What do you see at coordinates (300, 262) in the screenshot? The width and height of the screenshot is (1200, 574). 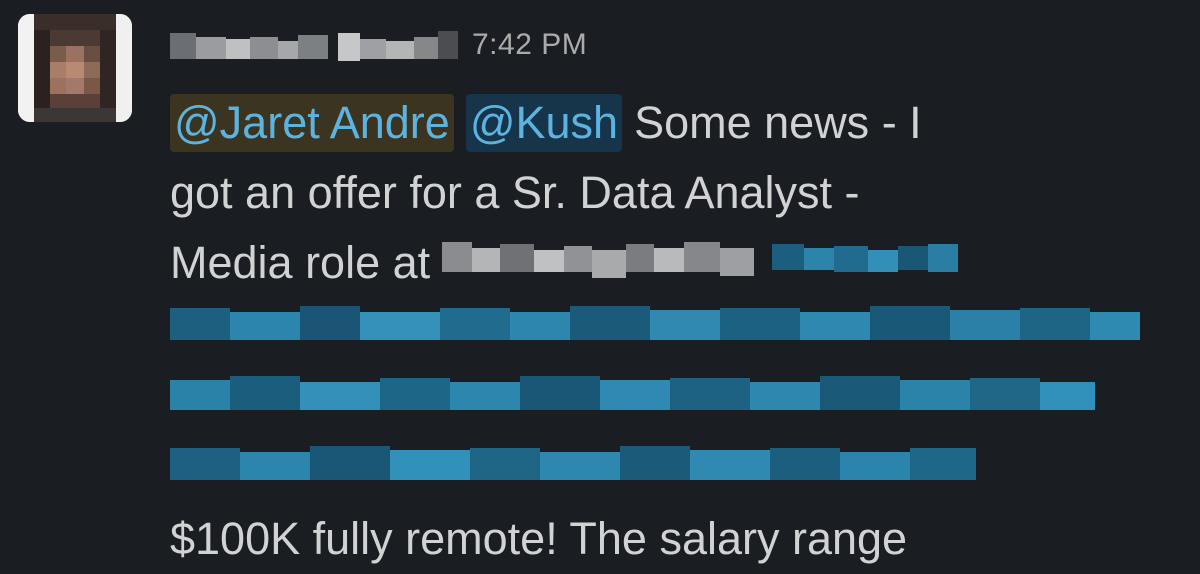 I see `message-text-line-3: Media role at` at bounding box center [300, 262].